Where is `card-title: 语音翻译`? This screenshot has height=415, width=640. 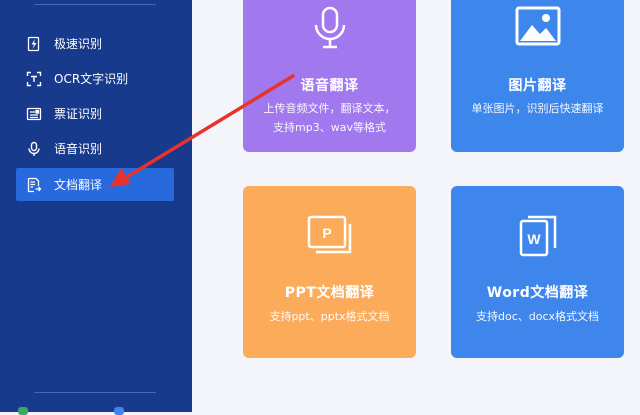
card-title: 语音翻译 is located at coordinates (329, 86).